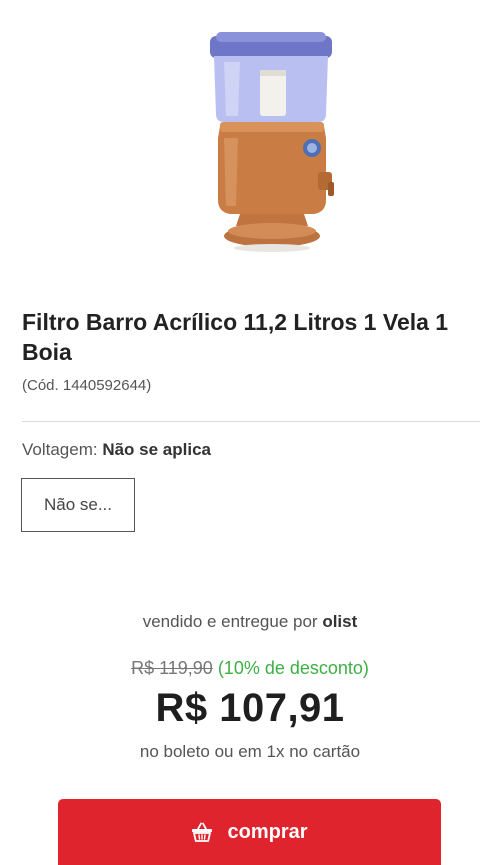  I want to click on old-price: R$ 119,90, so click(172, 668).